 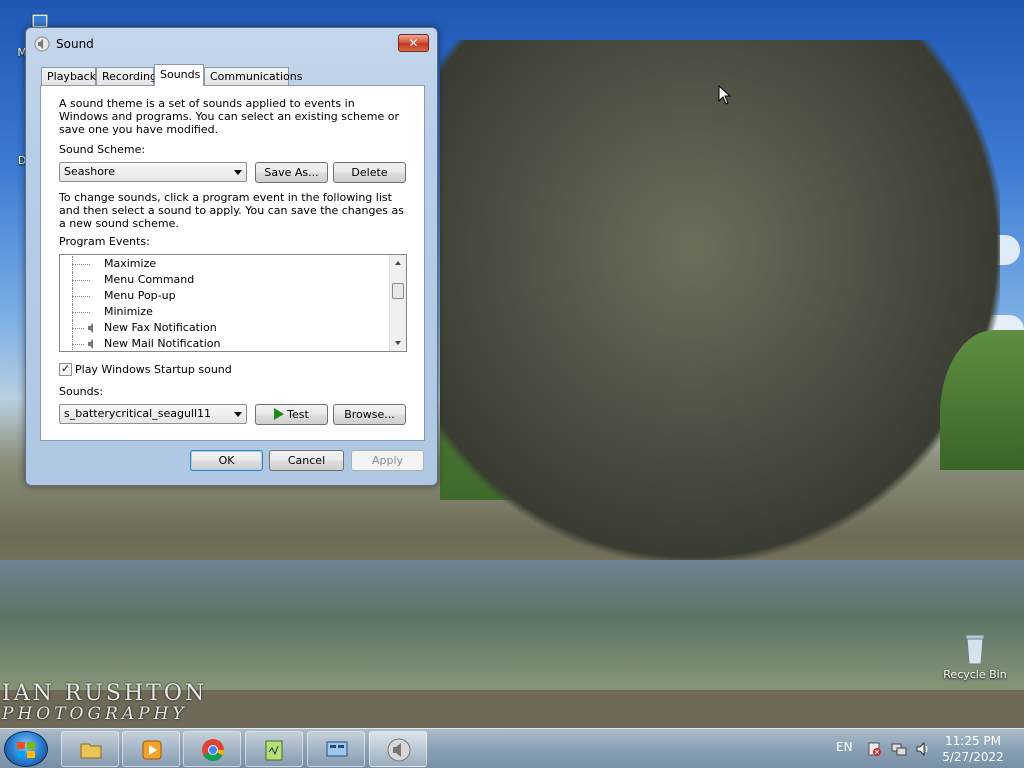 I want to click on tab-sounds: Sounds, so click(x=179, y=75).